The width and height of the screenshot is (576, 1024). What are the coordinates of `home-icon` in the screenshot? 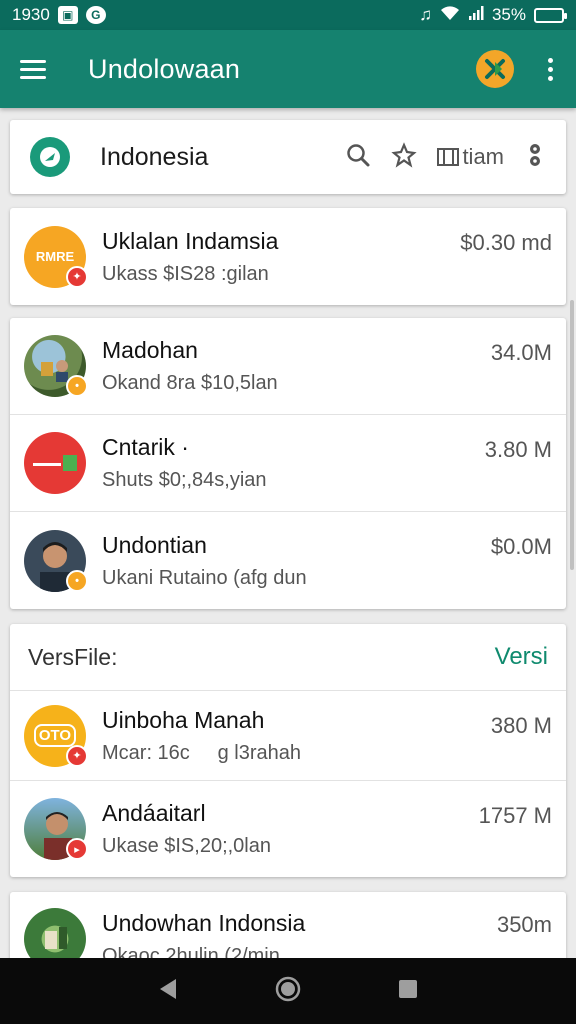 It's located at (288, 991).